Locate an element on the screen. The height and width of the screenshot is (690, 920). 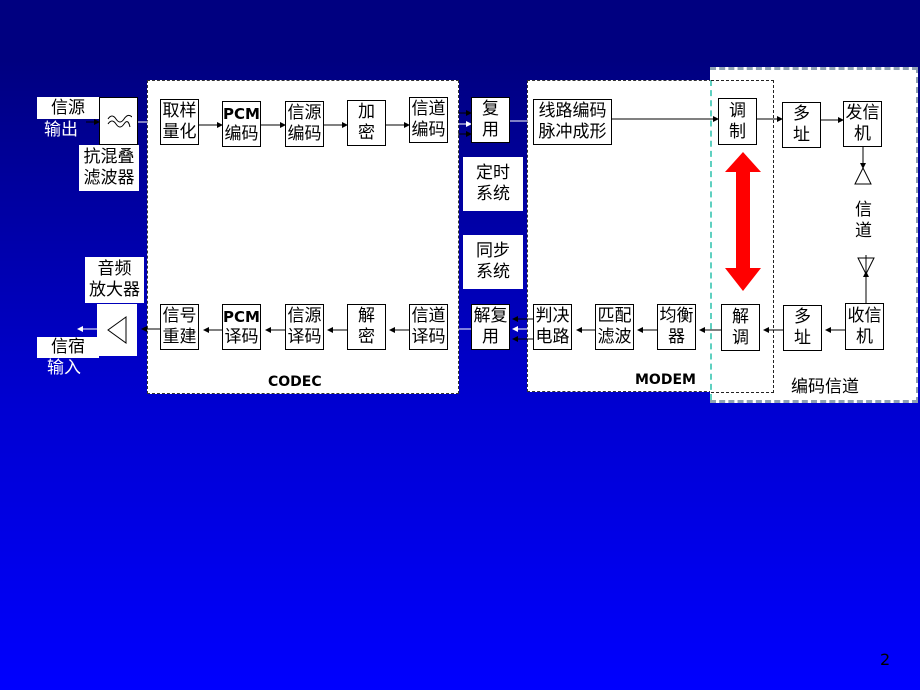
block-text: 解复 用 is located at coordinates (490, 326).